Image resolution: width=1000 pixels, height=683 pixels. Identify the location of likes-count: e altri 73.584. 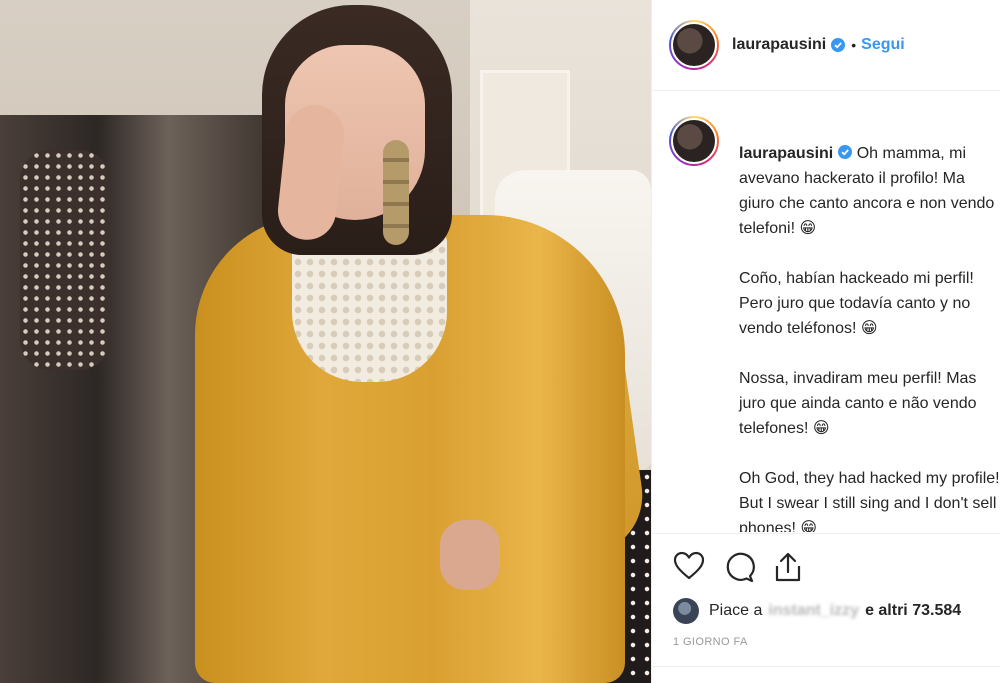
(913, 611).